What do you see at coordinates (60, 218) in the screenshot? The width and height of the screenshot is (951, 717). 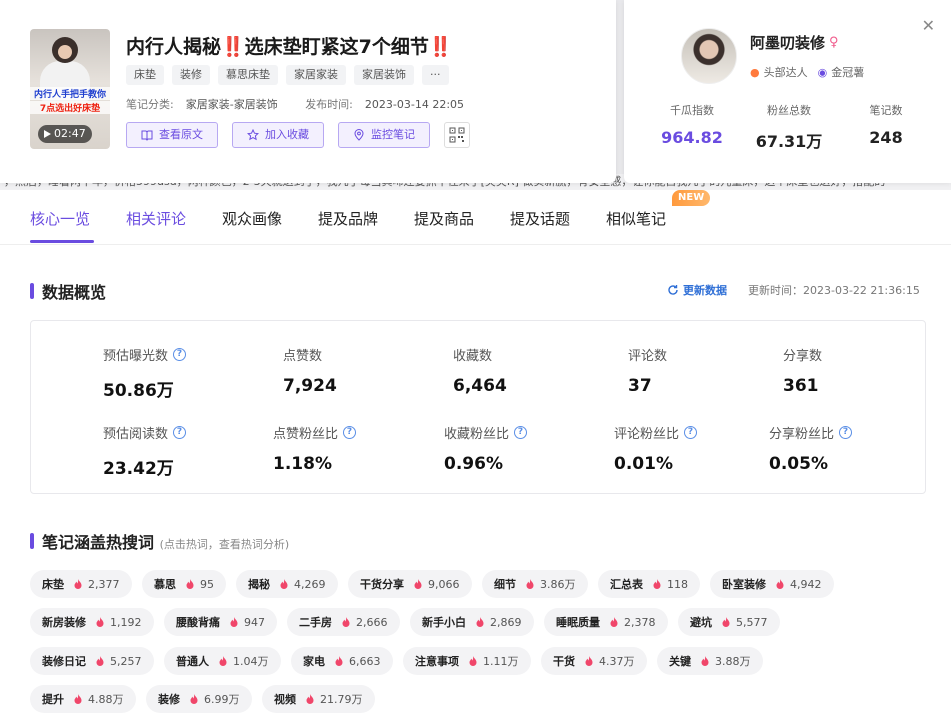 I see `tab-overview: 核心一览` at bounding box center [60, 218].